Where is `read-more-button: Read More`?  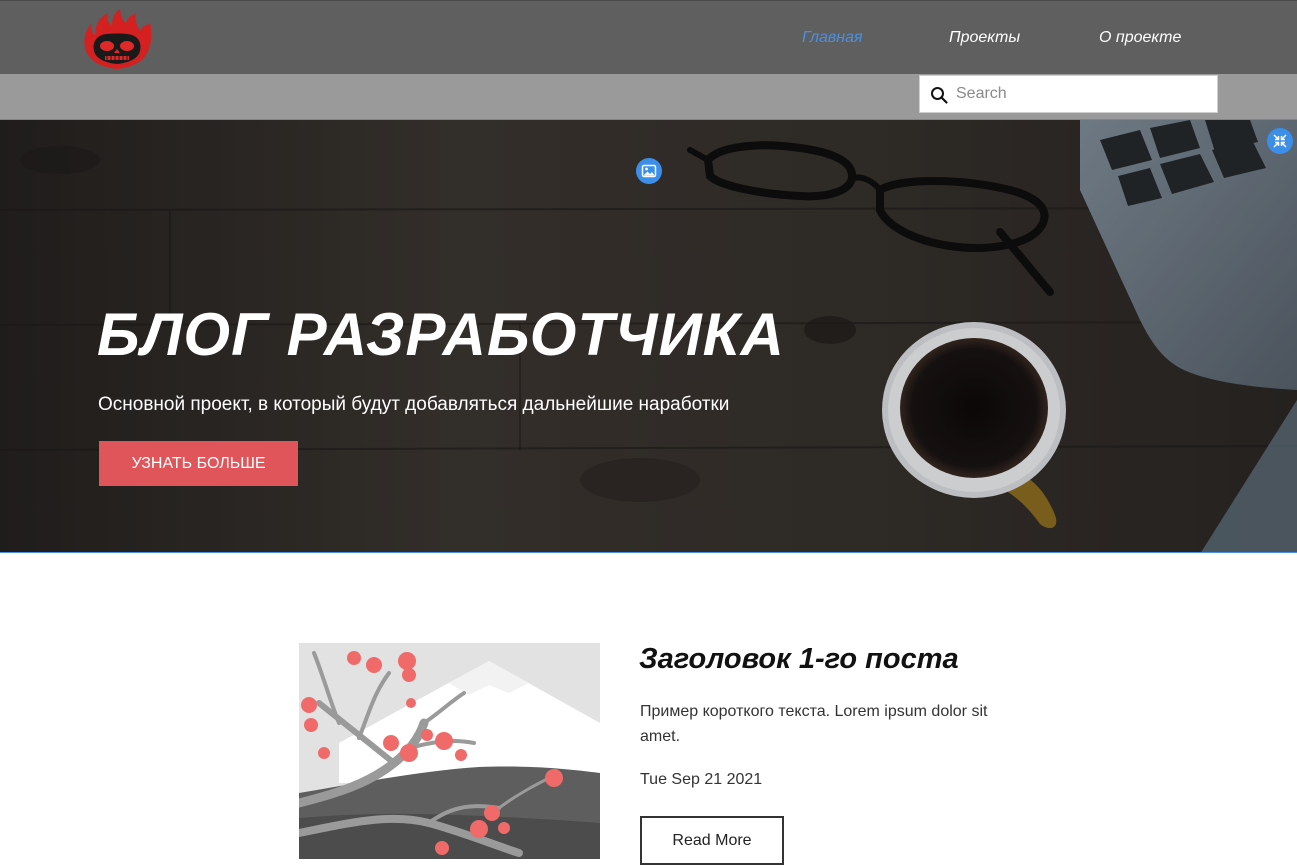
read-more-button: Read More is located at coordinates (712, 840).